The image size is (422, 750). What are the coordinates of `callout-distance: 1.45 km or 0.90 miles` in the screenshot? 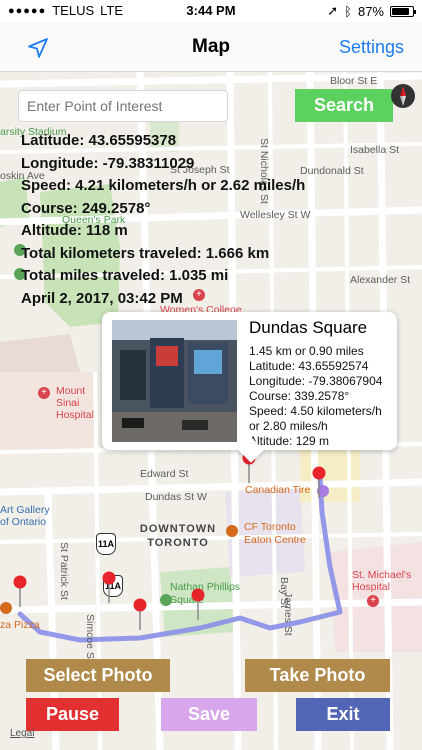 It's located at (306, 351).